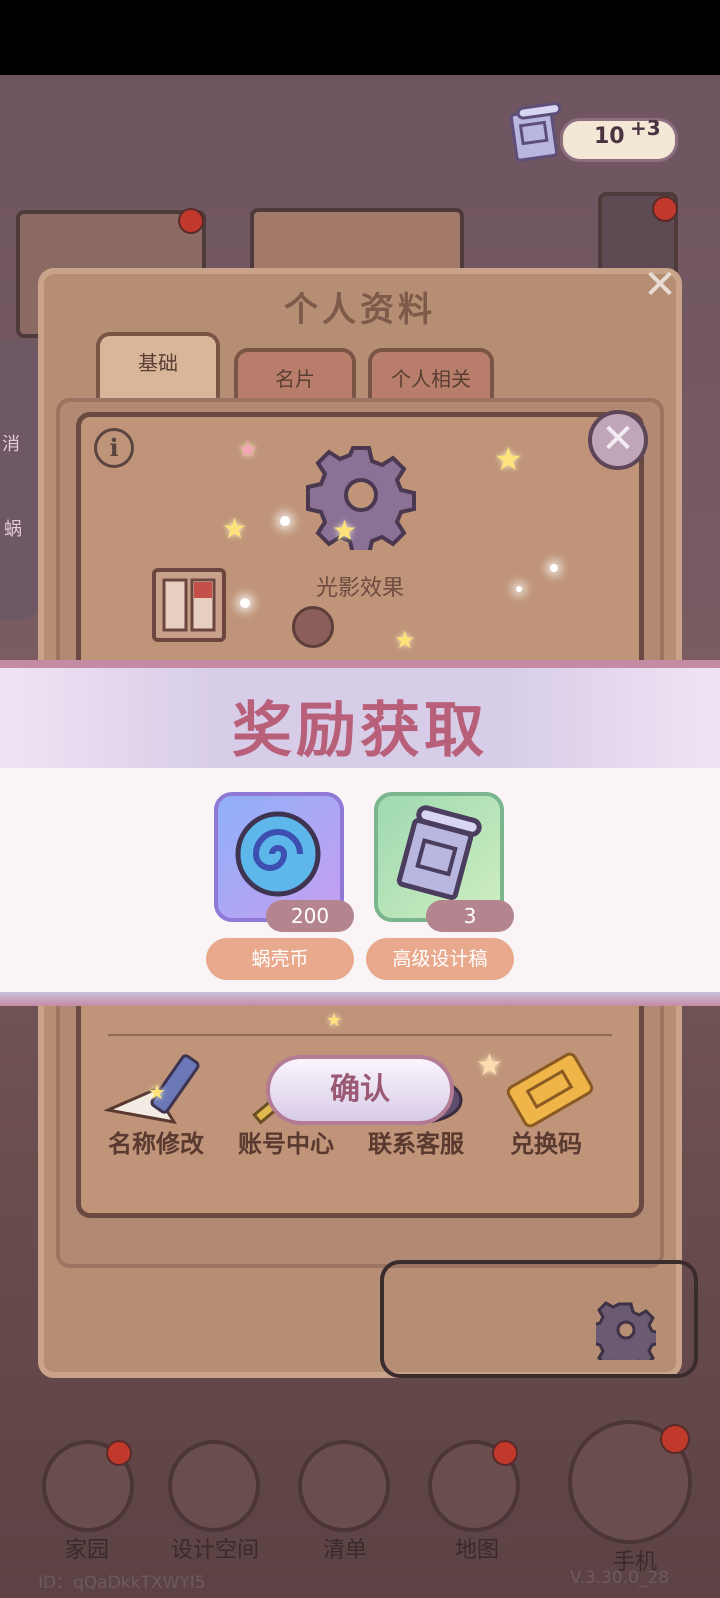 This screenshot has height=1598, width=720. What do you see at coordinates (360, 37) in the screenshot?
I see `status-bar` at bounding box center [360, 37].